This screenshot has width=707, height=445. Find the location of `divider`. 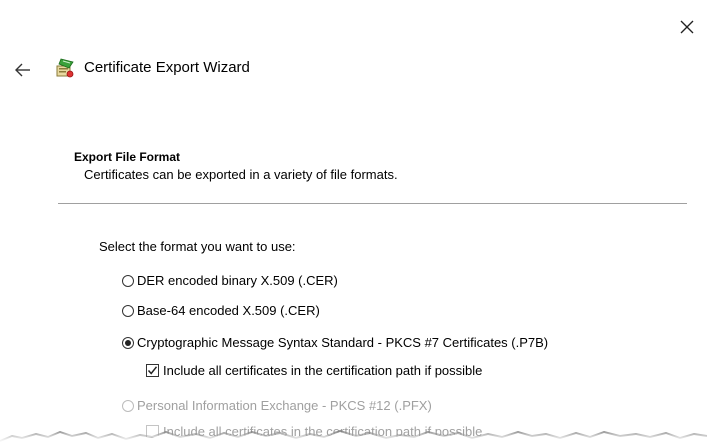

divider is located at coordinates (372, 203).